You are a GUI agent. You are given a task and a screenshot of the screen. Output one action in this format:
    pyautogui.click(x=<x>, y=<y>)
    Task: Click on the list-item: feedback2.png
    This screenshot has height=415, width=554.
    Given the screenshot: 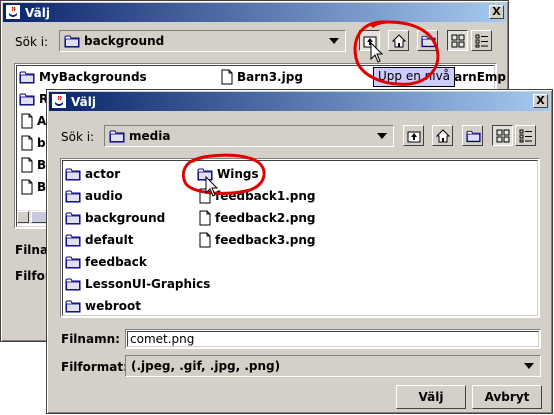 What is the action you would take?
    pyautogui.click(x=257, y=218)
    